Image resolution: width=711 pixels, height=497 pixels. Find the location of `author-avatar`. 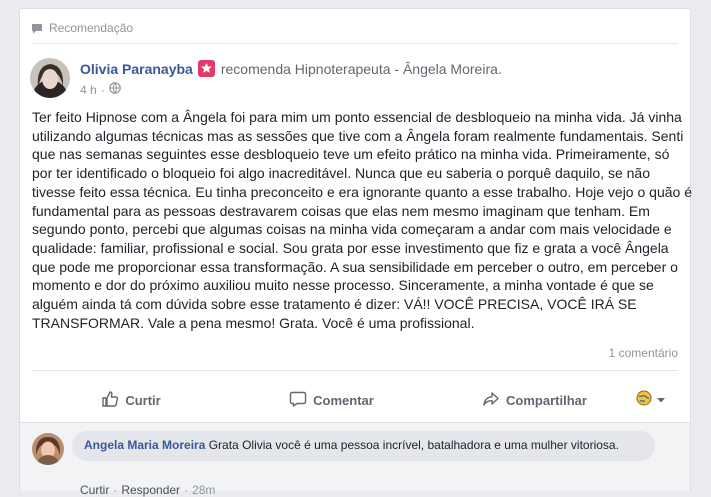

author-avatar is located at coordinates (50, 78).